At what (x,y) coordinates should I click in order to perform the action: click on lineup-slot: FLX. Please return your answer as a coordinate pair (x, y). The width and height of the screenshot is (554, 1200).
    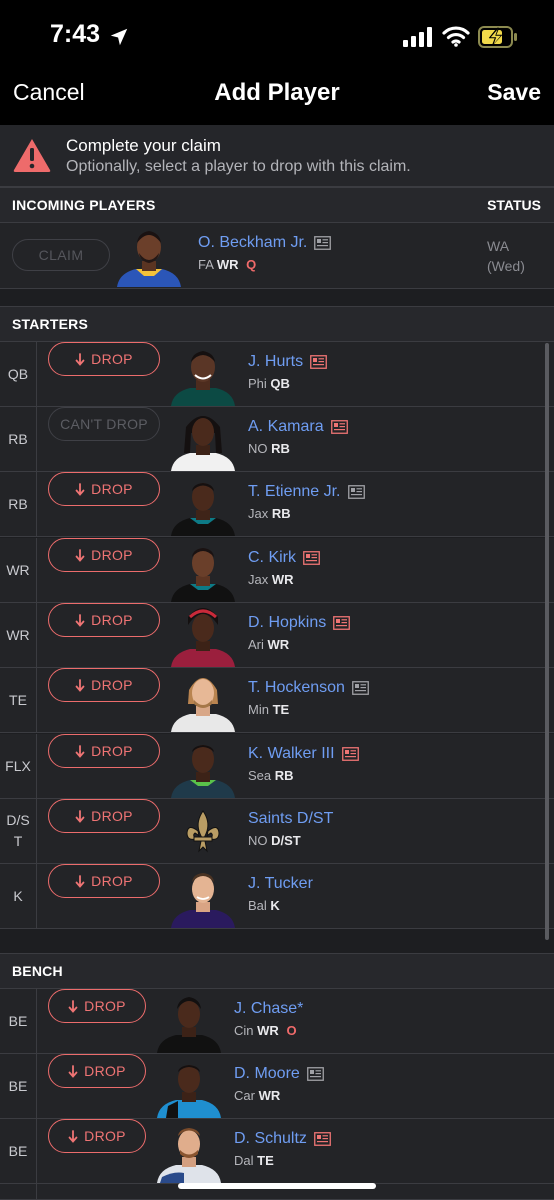
    Looking at the image, I should click on (18, 766).